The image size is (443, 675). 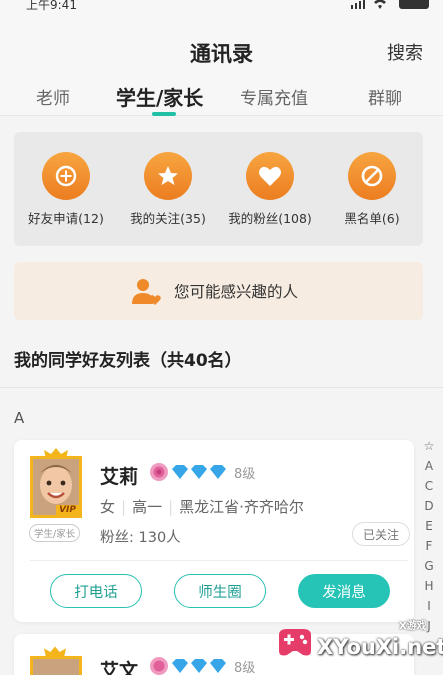 What do you see at coordinates (96, 591) in the screenshot?
I see `call-button: 打电话` at bounding box center [96, 591].